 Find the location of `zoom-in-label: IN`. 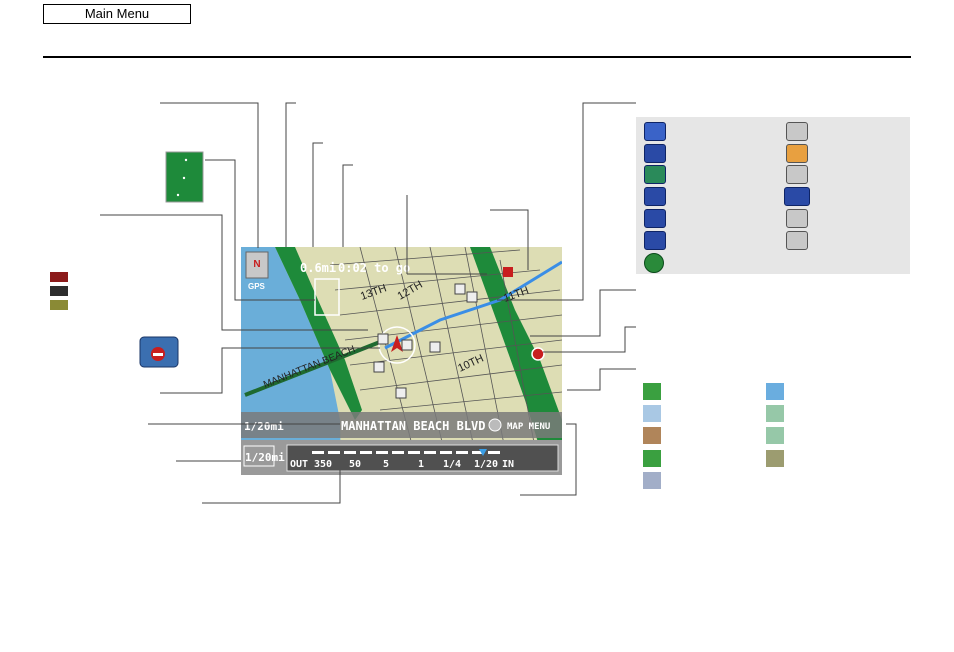

zoom-in-label: IN is located at coordinates (508, 464).